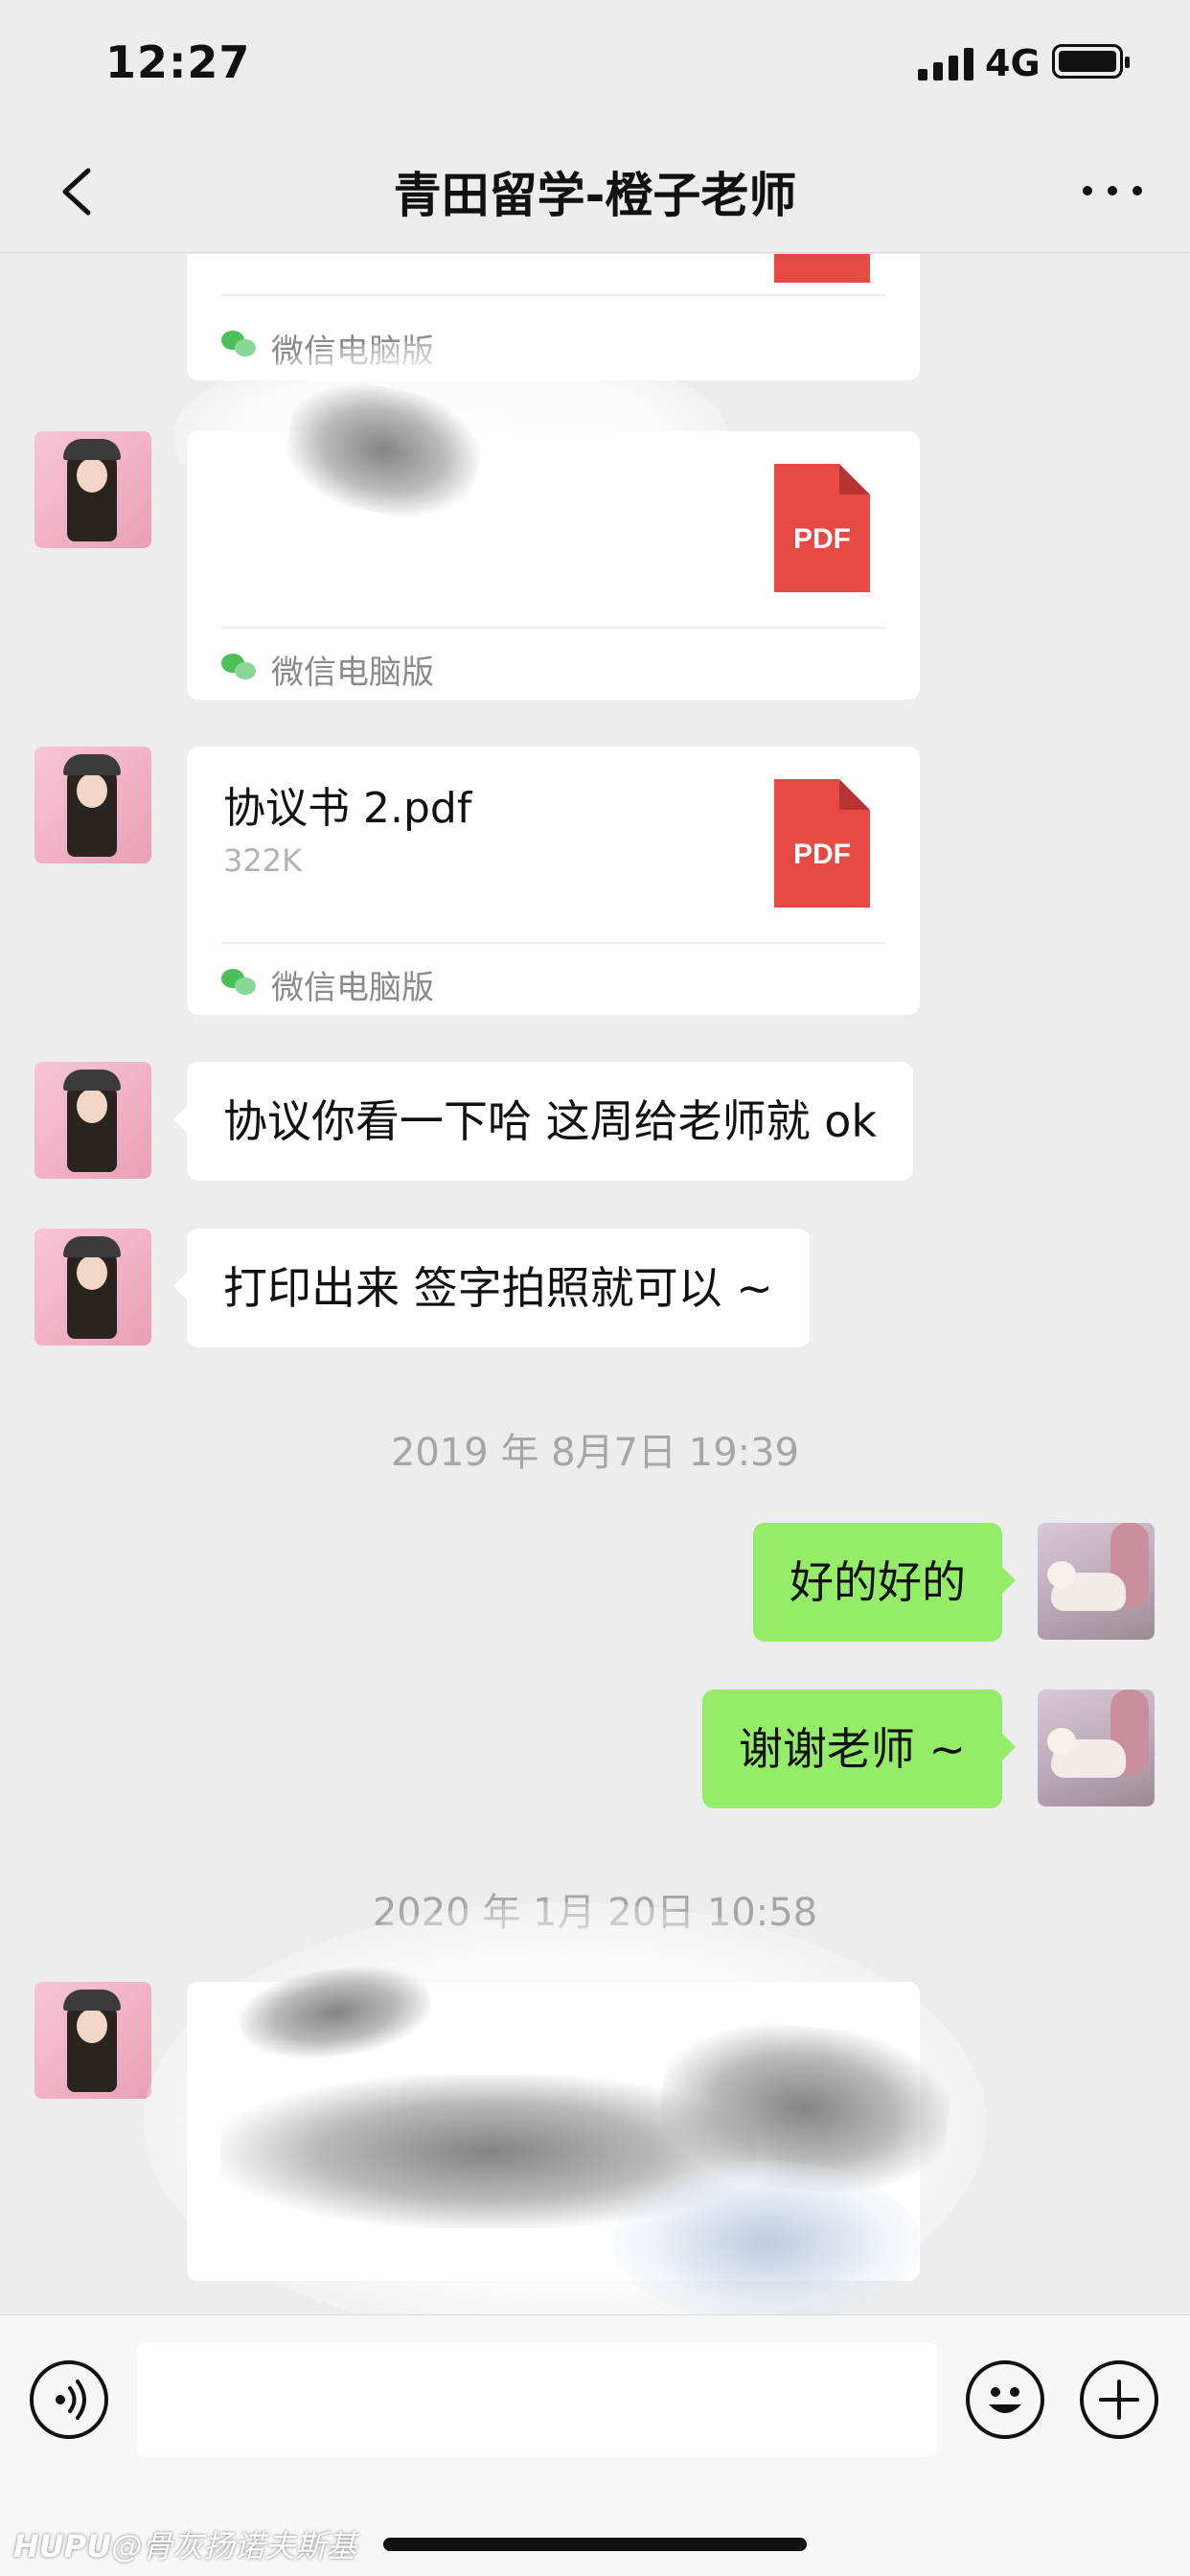 The width and height of the screenshot is (1190, 2576). I want to click on home-indicator, so click(595, 2544).